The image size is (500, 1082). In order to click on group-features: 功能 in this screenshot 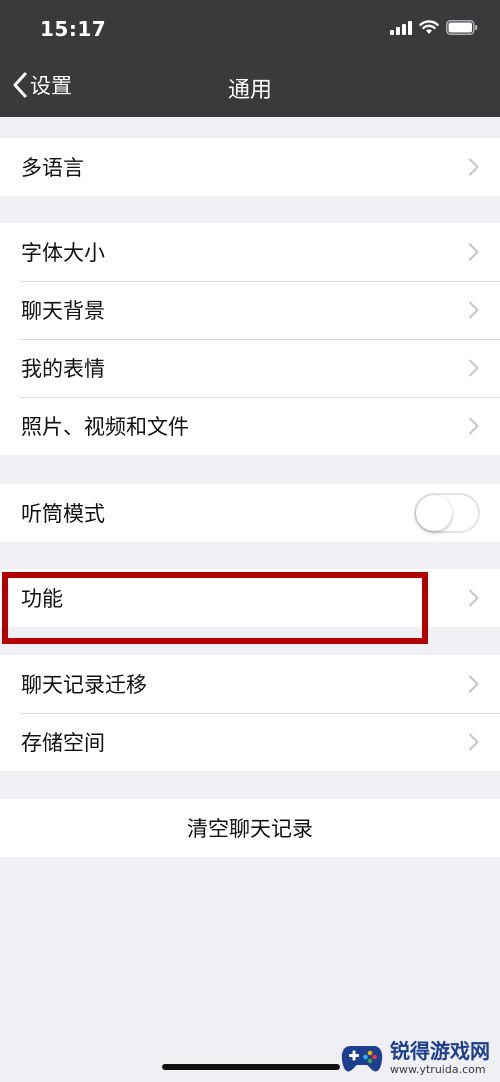, I will do `click(250, 598)`.